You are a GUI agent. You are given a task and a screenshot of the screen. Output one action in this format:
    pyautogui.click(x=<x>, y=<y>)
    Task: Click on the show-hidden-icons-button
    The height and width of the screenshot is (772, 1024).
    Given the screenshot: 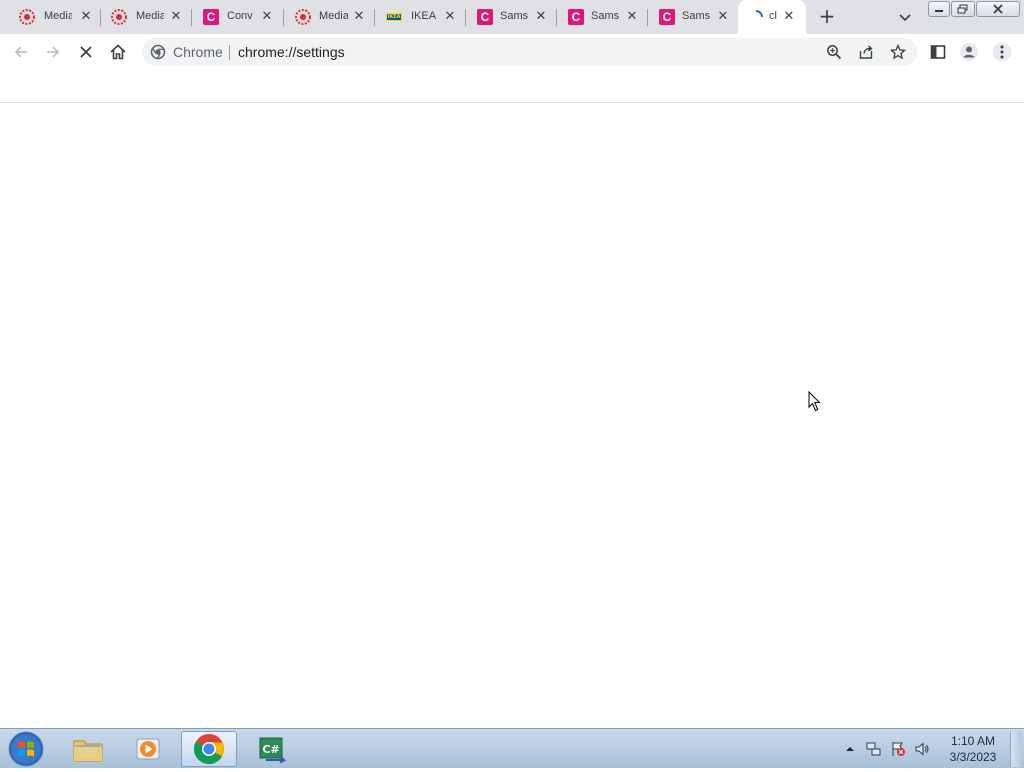 What is the action you would take?
    pyautogui.click(x=850, y=749)
    